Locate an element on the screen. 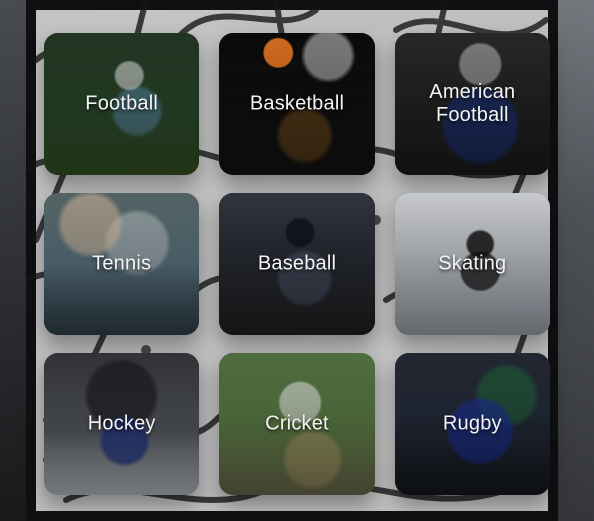  sport-tile-skating: Skating is located at coordinates (472, 264).